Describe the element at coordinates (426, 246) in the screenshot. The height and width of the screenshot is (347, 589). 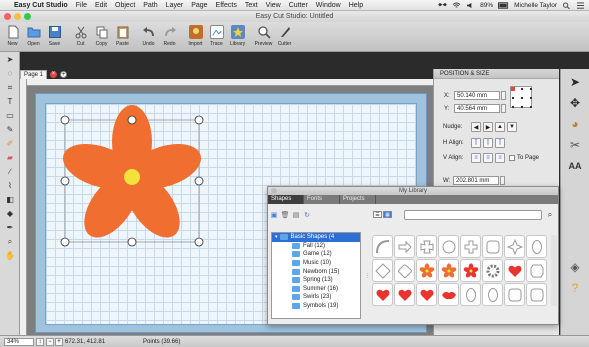
I see `cross-outline-shape` at that location.